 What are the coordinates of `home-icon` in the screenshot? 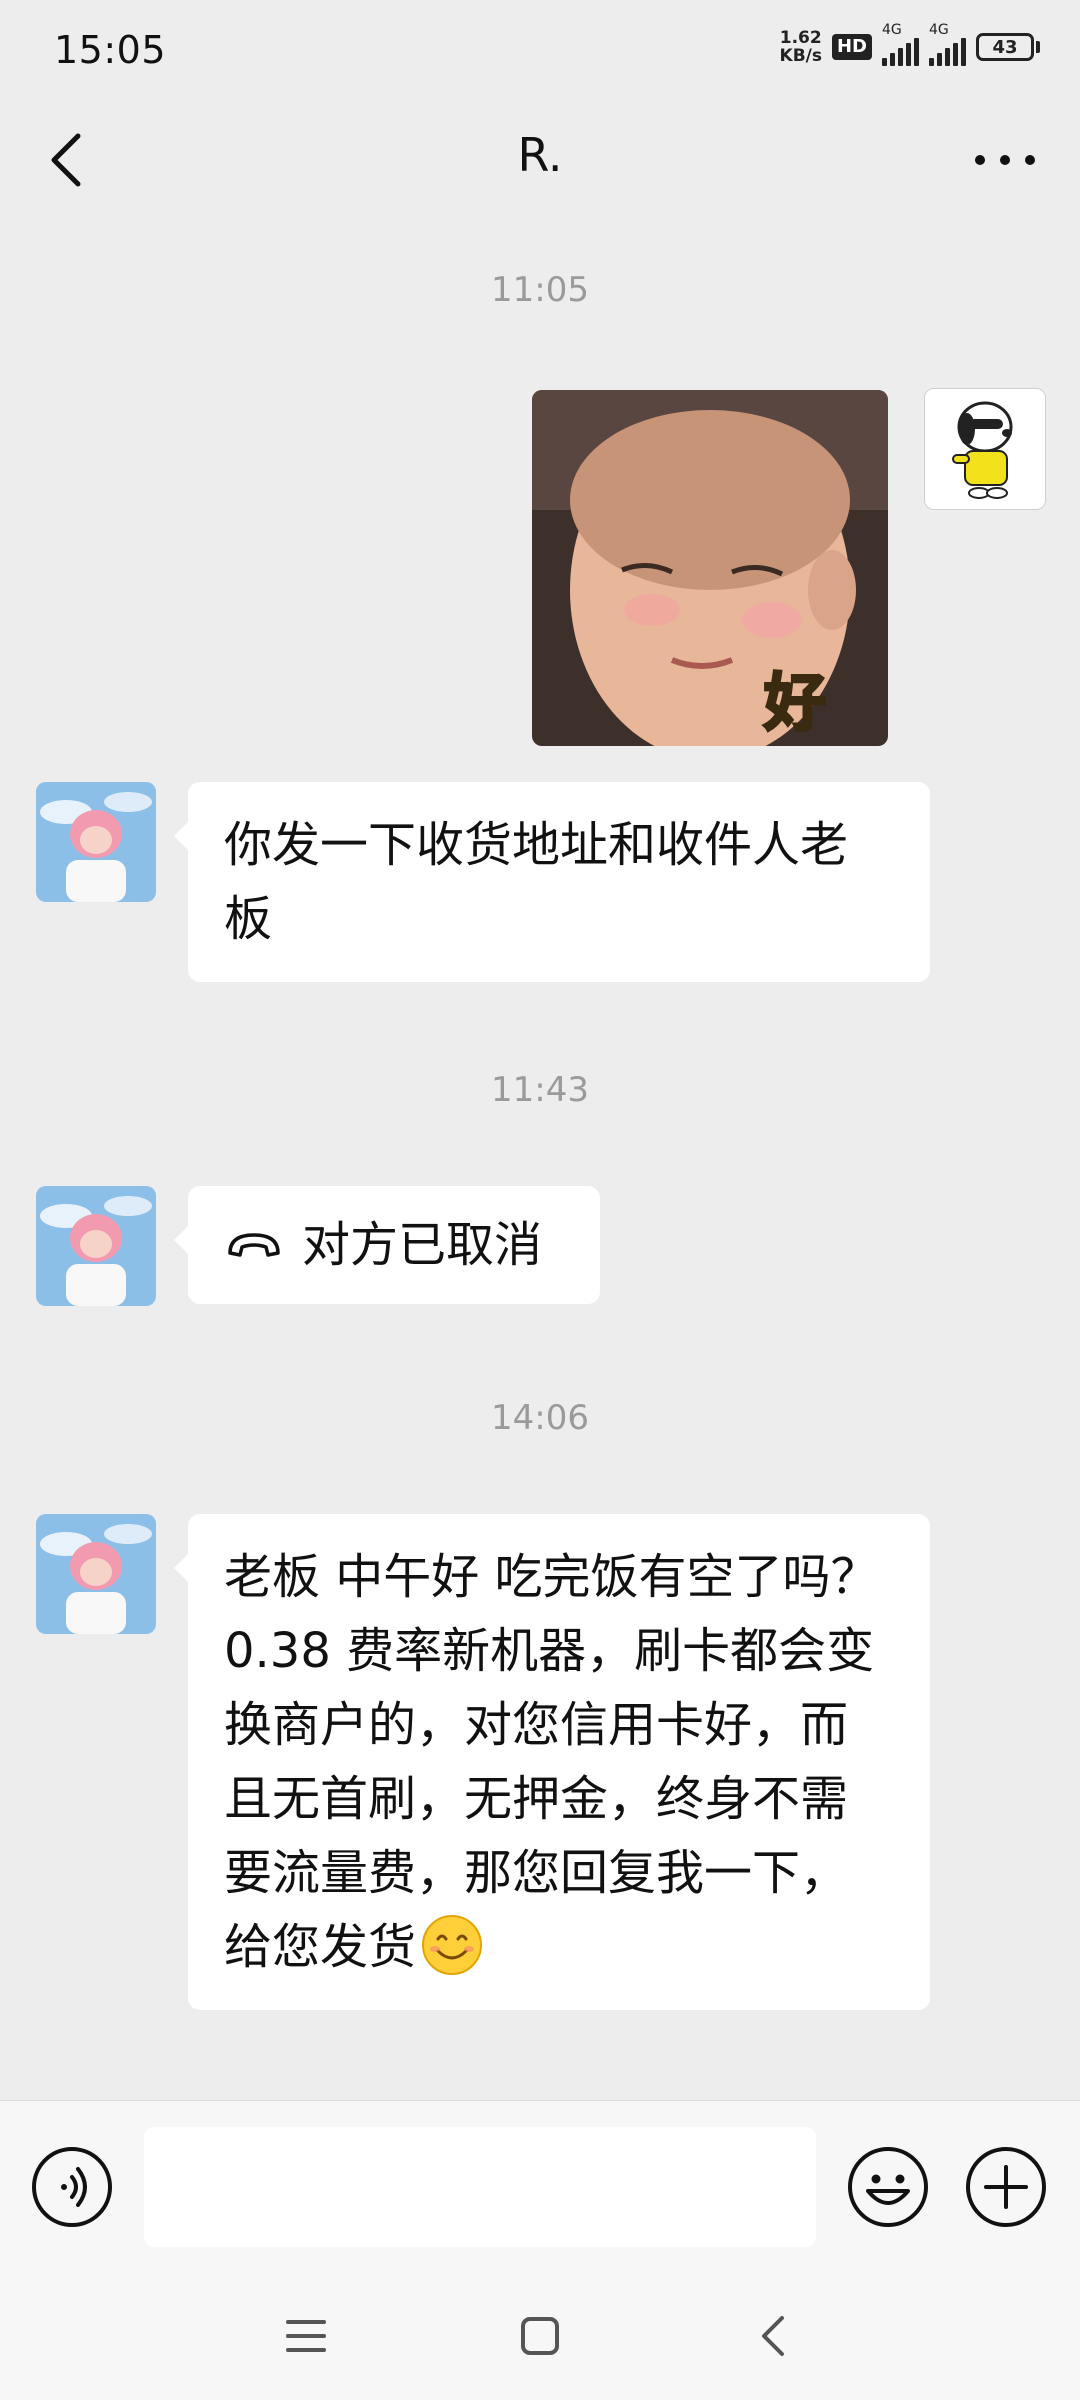 It's located at (540, 2336).